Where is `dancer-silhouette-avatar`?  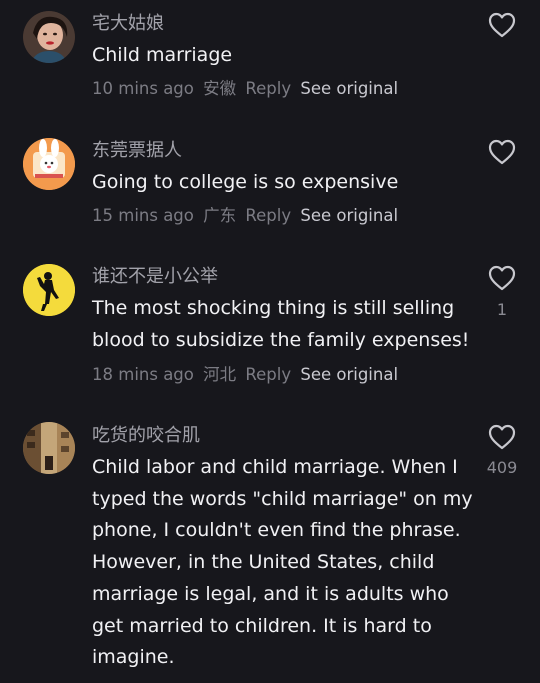
dancer-silhouette-avatar is located at coordinates (49, 290).